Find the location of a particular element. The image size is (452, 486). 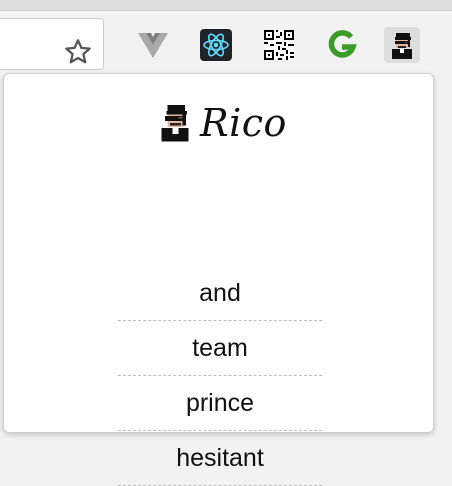

address-bar is located at coordinates (52, 44).